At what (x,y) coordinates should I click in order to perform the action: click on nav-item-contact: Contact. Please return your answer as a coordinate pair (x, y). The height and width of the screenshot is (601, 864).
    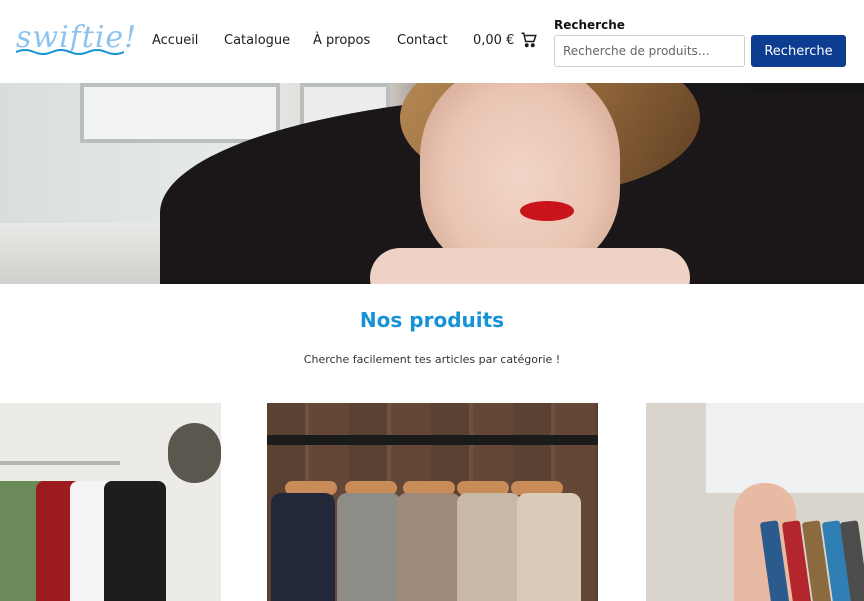
    Looking at the image, I should click on (422, 40).